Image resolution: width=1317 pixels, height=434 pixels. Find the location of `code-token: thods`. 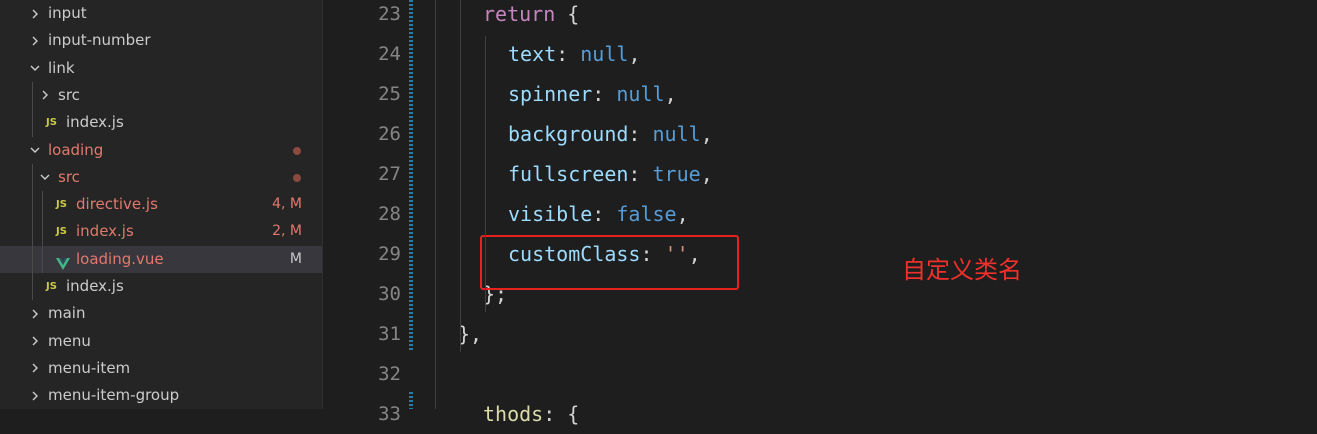

code-token: thods is located at coordinates (513, 414).